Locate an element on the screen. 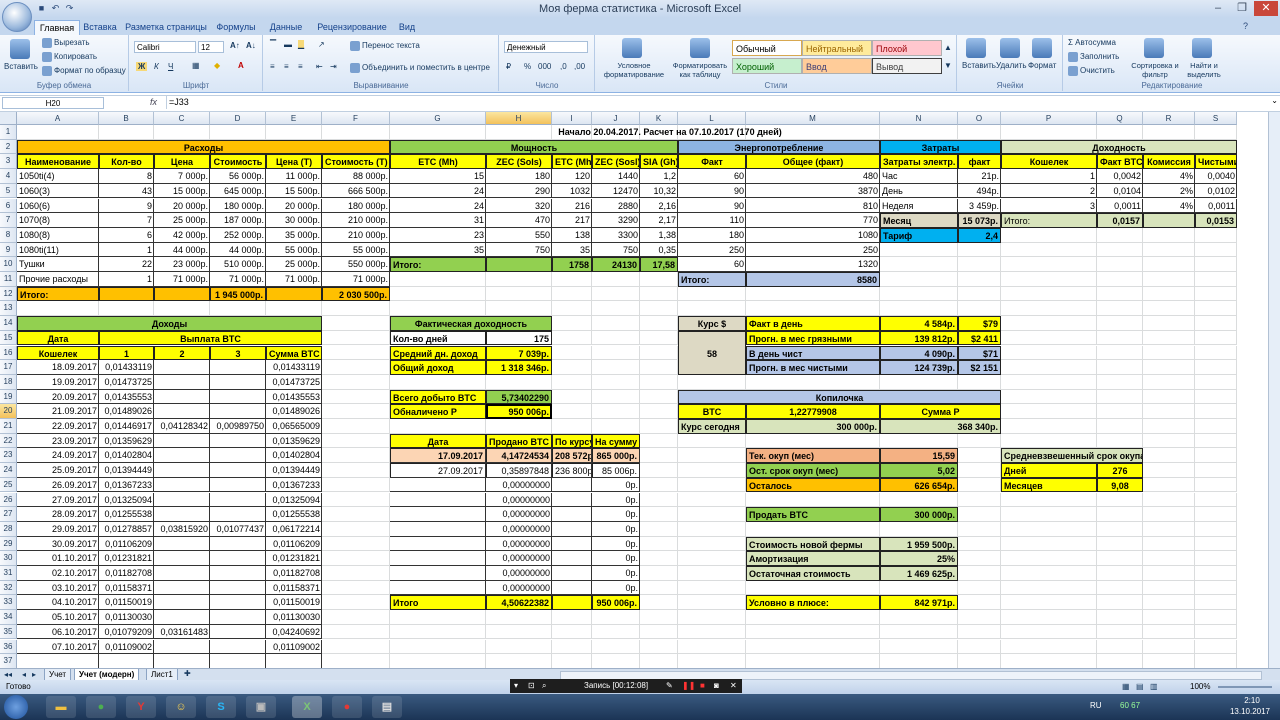  cell-q24: 276 is located at coordinates (1120, 470).